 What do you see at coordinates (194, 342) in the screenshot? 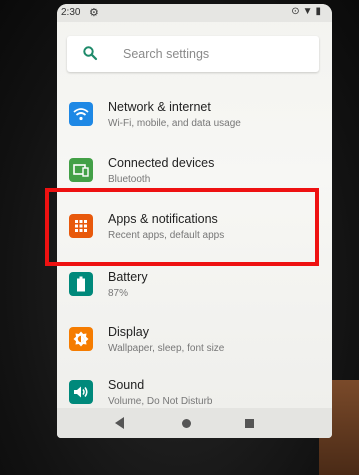
I see `settings-item-display: Display Wallpaper, sleep, font size` at bounding box center [194, 342].